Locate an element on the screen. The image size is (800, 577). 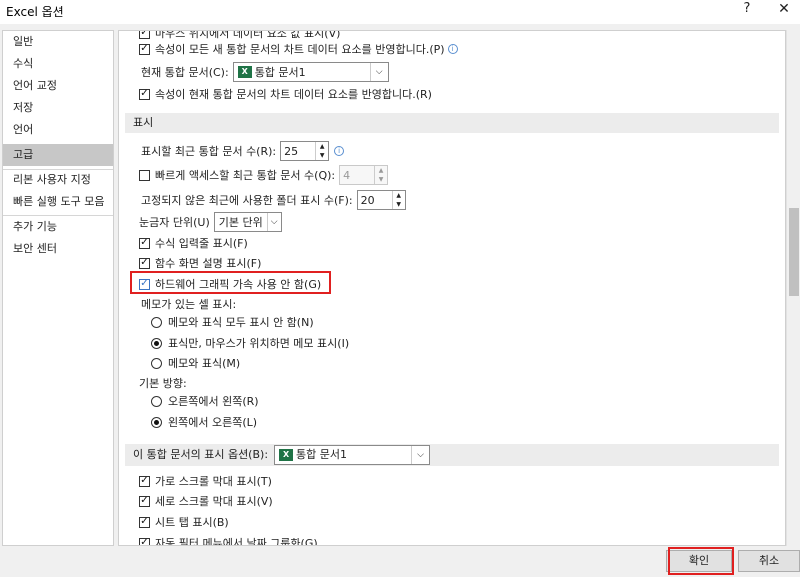
current-workbook-select: X 통합 문서1 ⌵ is located at coordinates (310, 72).